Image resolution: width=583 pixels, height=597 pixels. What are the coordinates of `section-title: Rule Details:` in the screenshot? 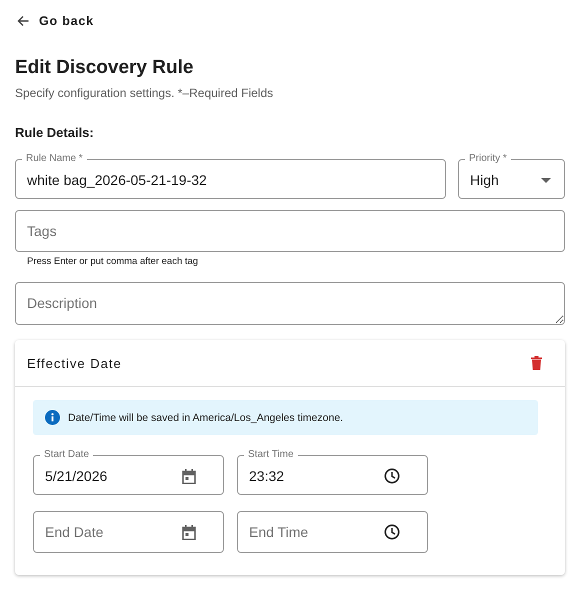 It's located at (55, 132).